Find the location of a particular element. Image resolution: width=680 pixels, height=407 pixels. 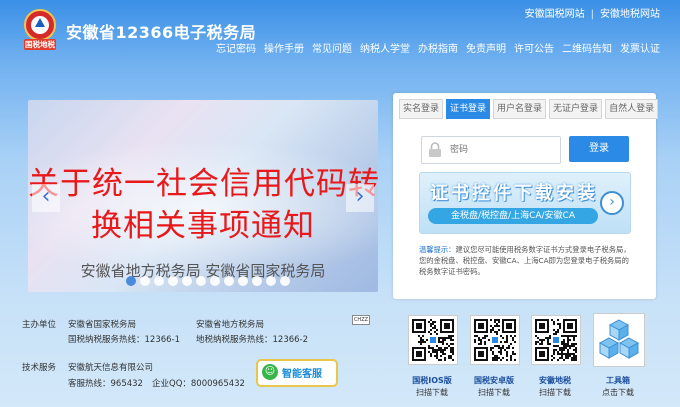

chevron-right-circle-icon: › is located at coordinates (612, 203).